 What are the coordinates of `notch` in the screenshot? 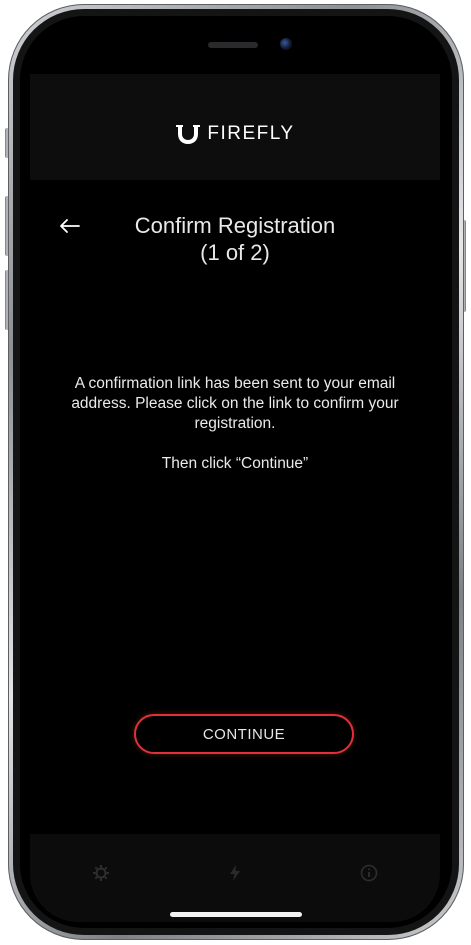 It's located at (235, 47).